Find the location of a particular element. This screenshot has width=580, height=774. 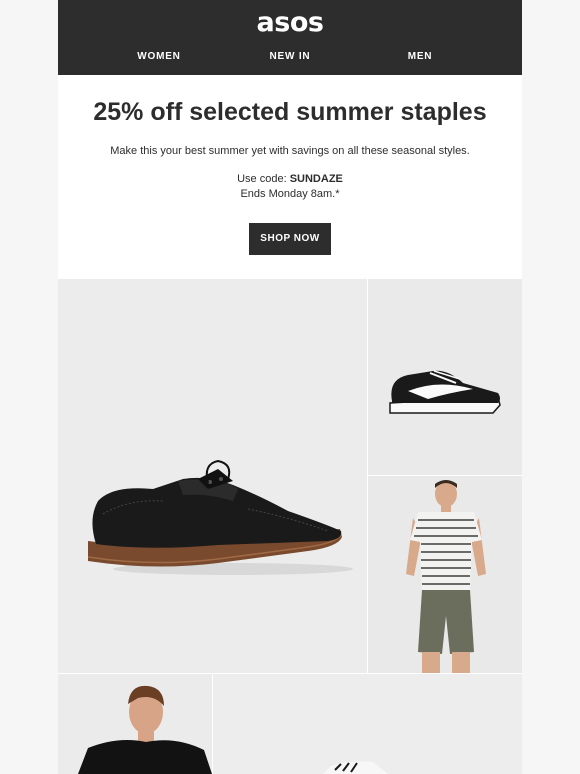

shop-now-button: SHOP NOW is located at coordinates (290, 239).